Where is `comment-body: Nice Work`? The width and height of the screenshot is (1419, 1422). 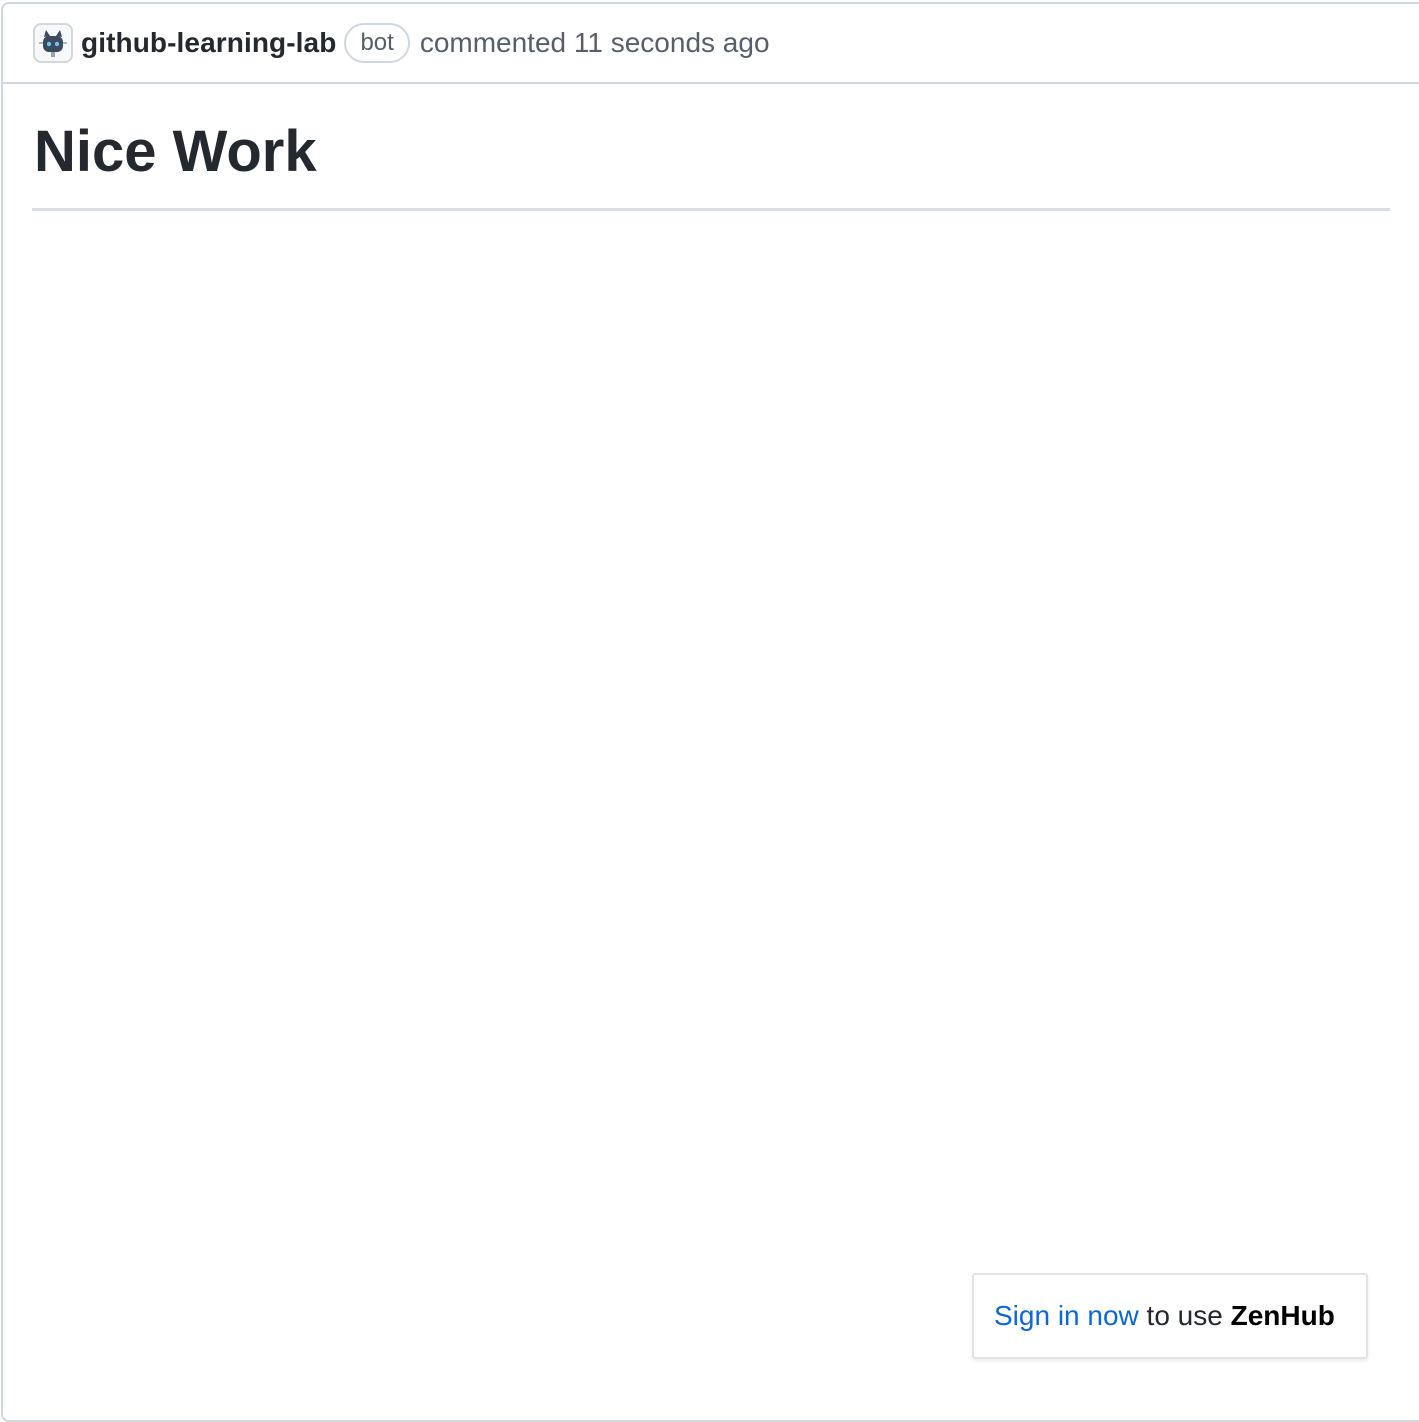
comment-body: Nice Work is located at coordinates (711, 162).